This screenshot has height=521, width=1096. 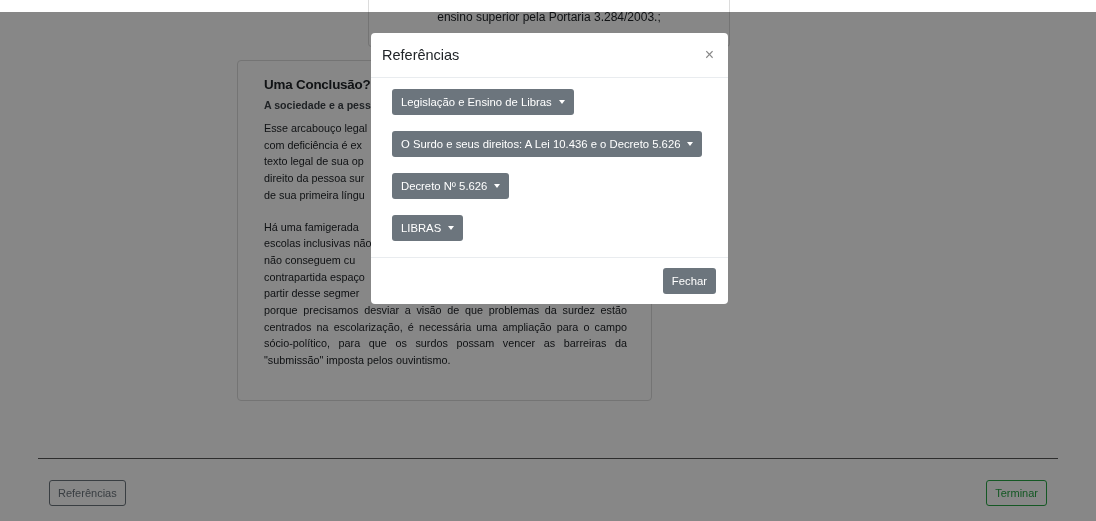 What do you see at coordinates (313, 145) in the screenshot?
I see `text-line: com deficiência é ex` at bounding box center [313, 145].